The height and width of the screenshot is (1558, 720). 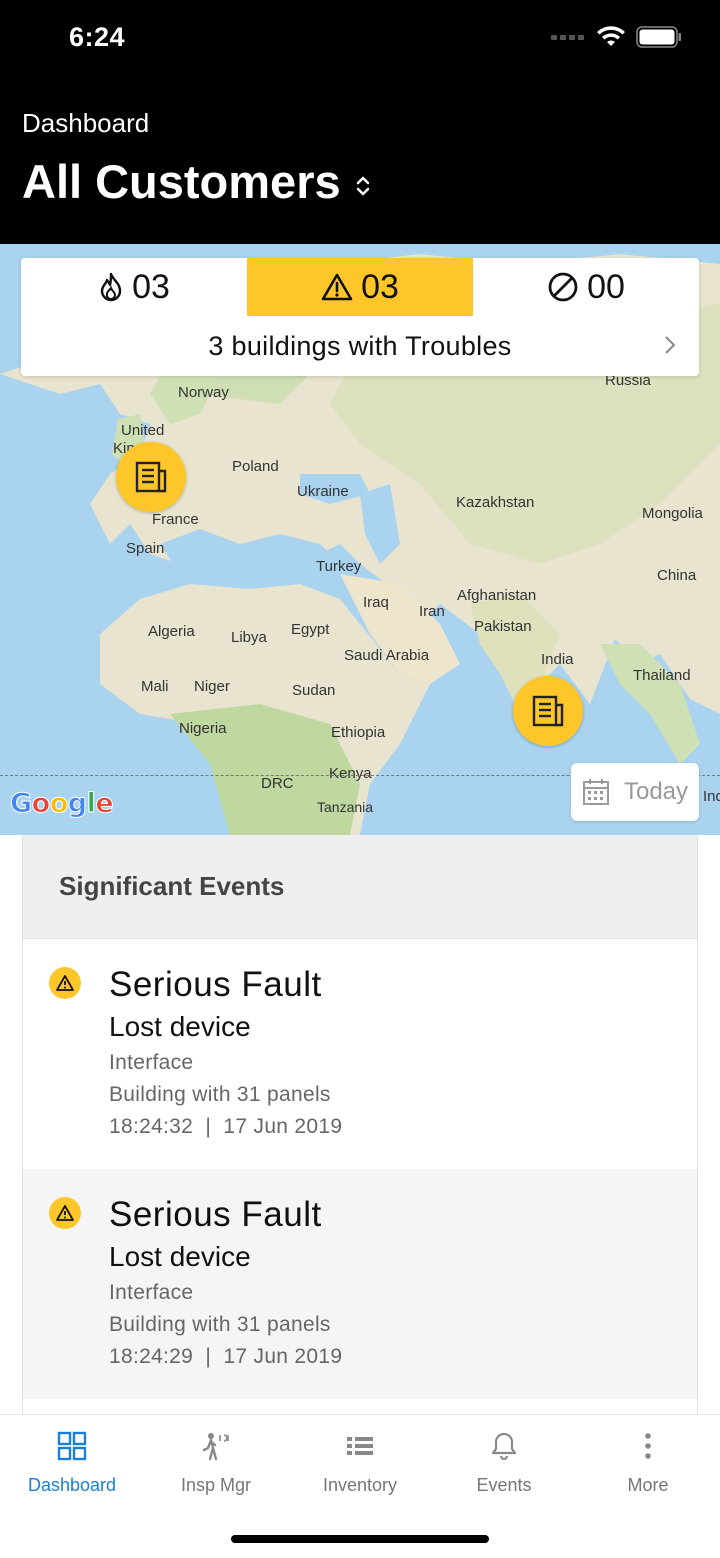 What do you see at coordinates (145, 548) in the screenshot?
I see `map-label: Spain` at bounding box center [145, 548].